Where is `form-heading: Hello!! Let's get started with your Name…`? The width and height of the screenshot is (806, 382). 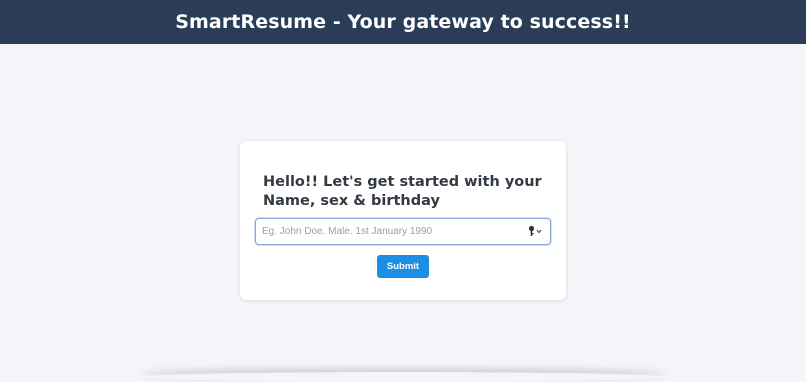 form-heading: Hello!! Let's get started with your Name… is located at coordinates (402, 191).